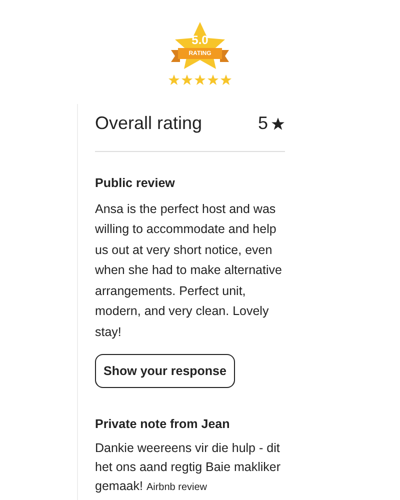 The height and width of the screenshot is (500, 400). What do you see at coordinates (163, 425) in the screenshot?
I see `section-heading: Private note from Jean` at bounding box center [163, 425].